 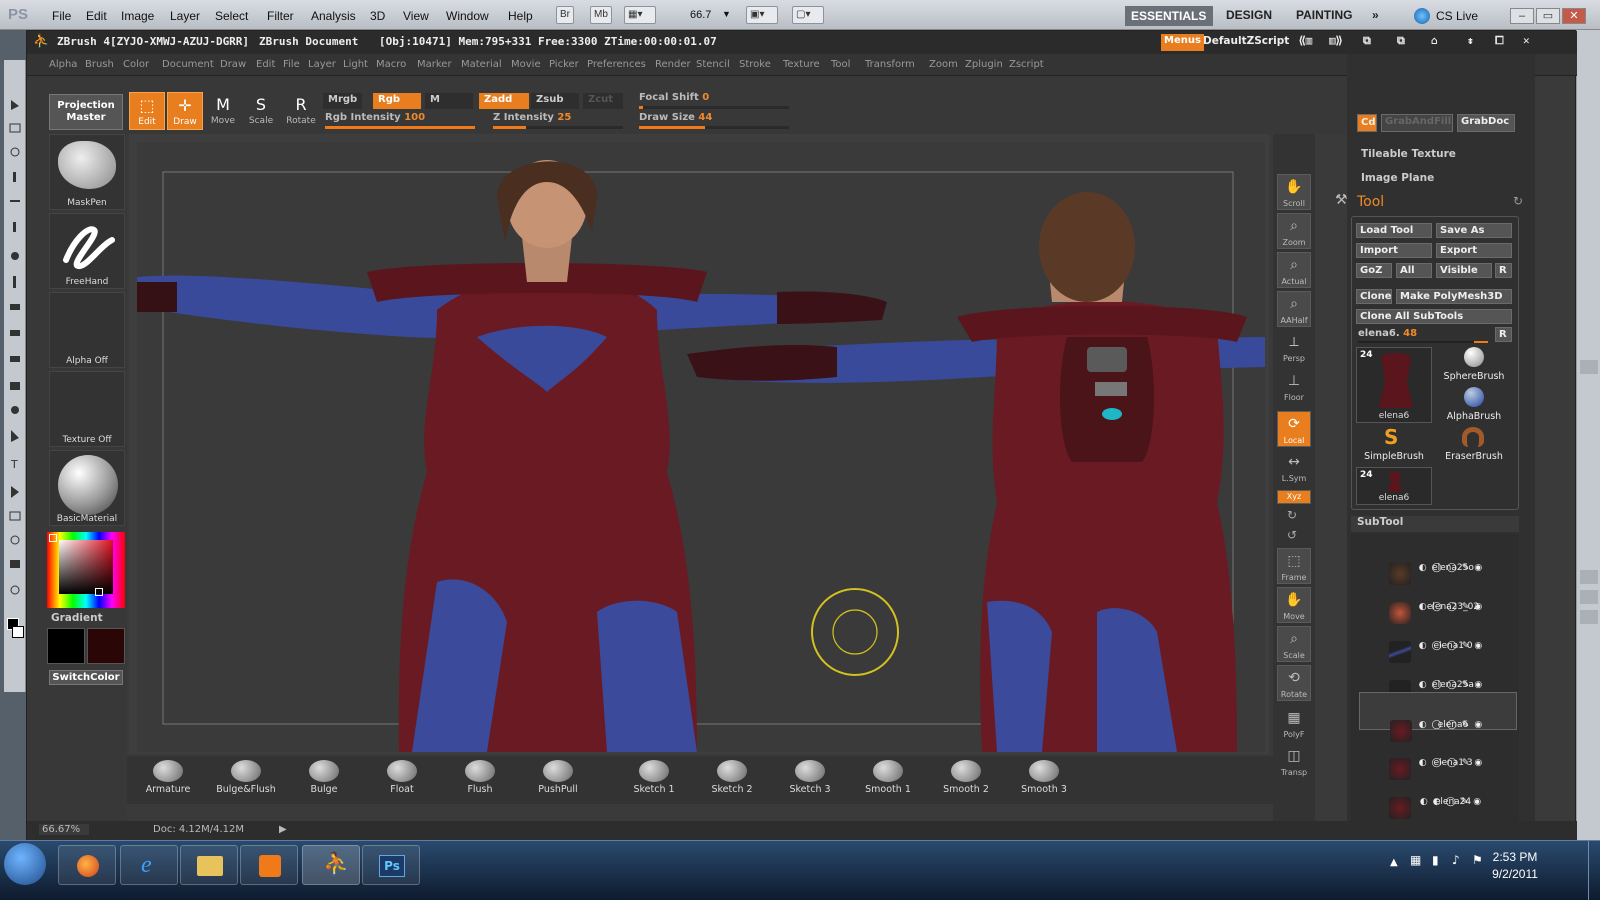 What do you see at coordinates (674, 97) in the screenshot?
I see `focal-shift-slider: Focal Shift 0` at bounding box center [674, 97].